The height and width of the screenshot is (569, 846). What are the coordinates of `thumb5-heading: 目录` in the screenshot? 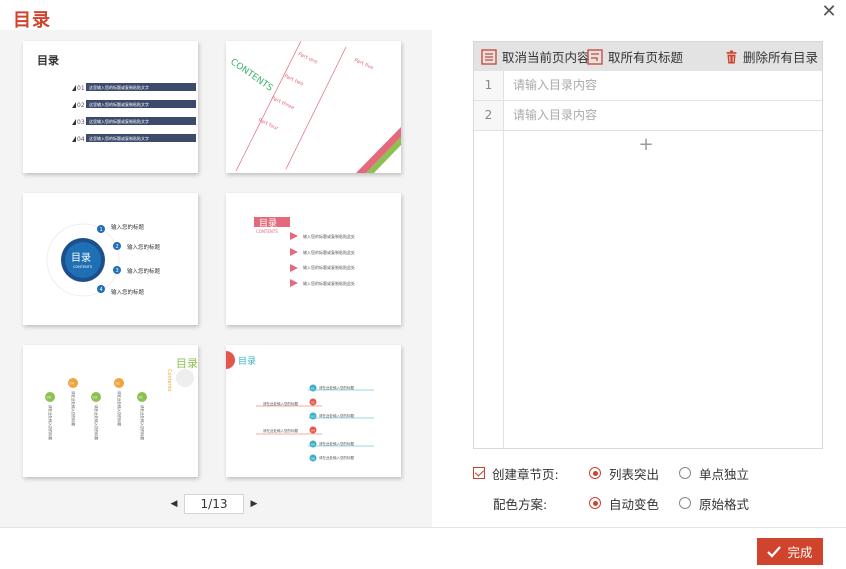 It's located at (187, 363).